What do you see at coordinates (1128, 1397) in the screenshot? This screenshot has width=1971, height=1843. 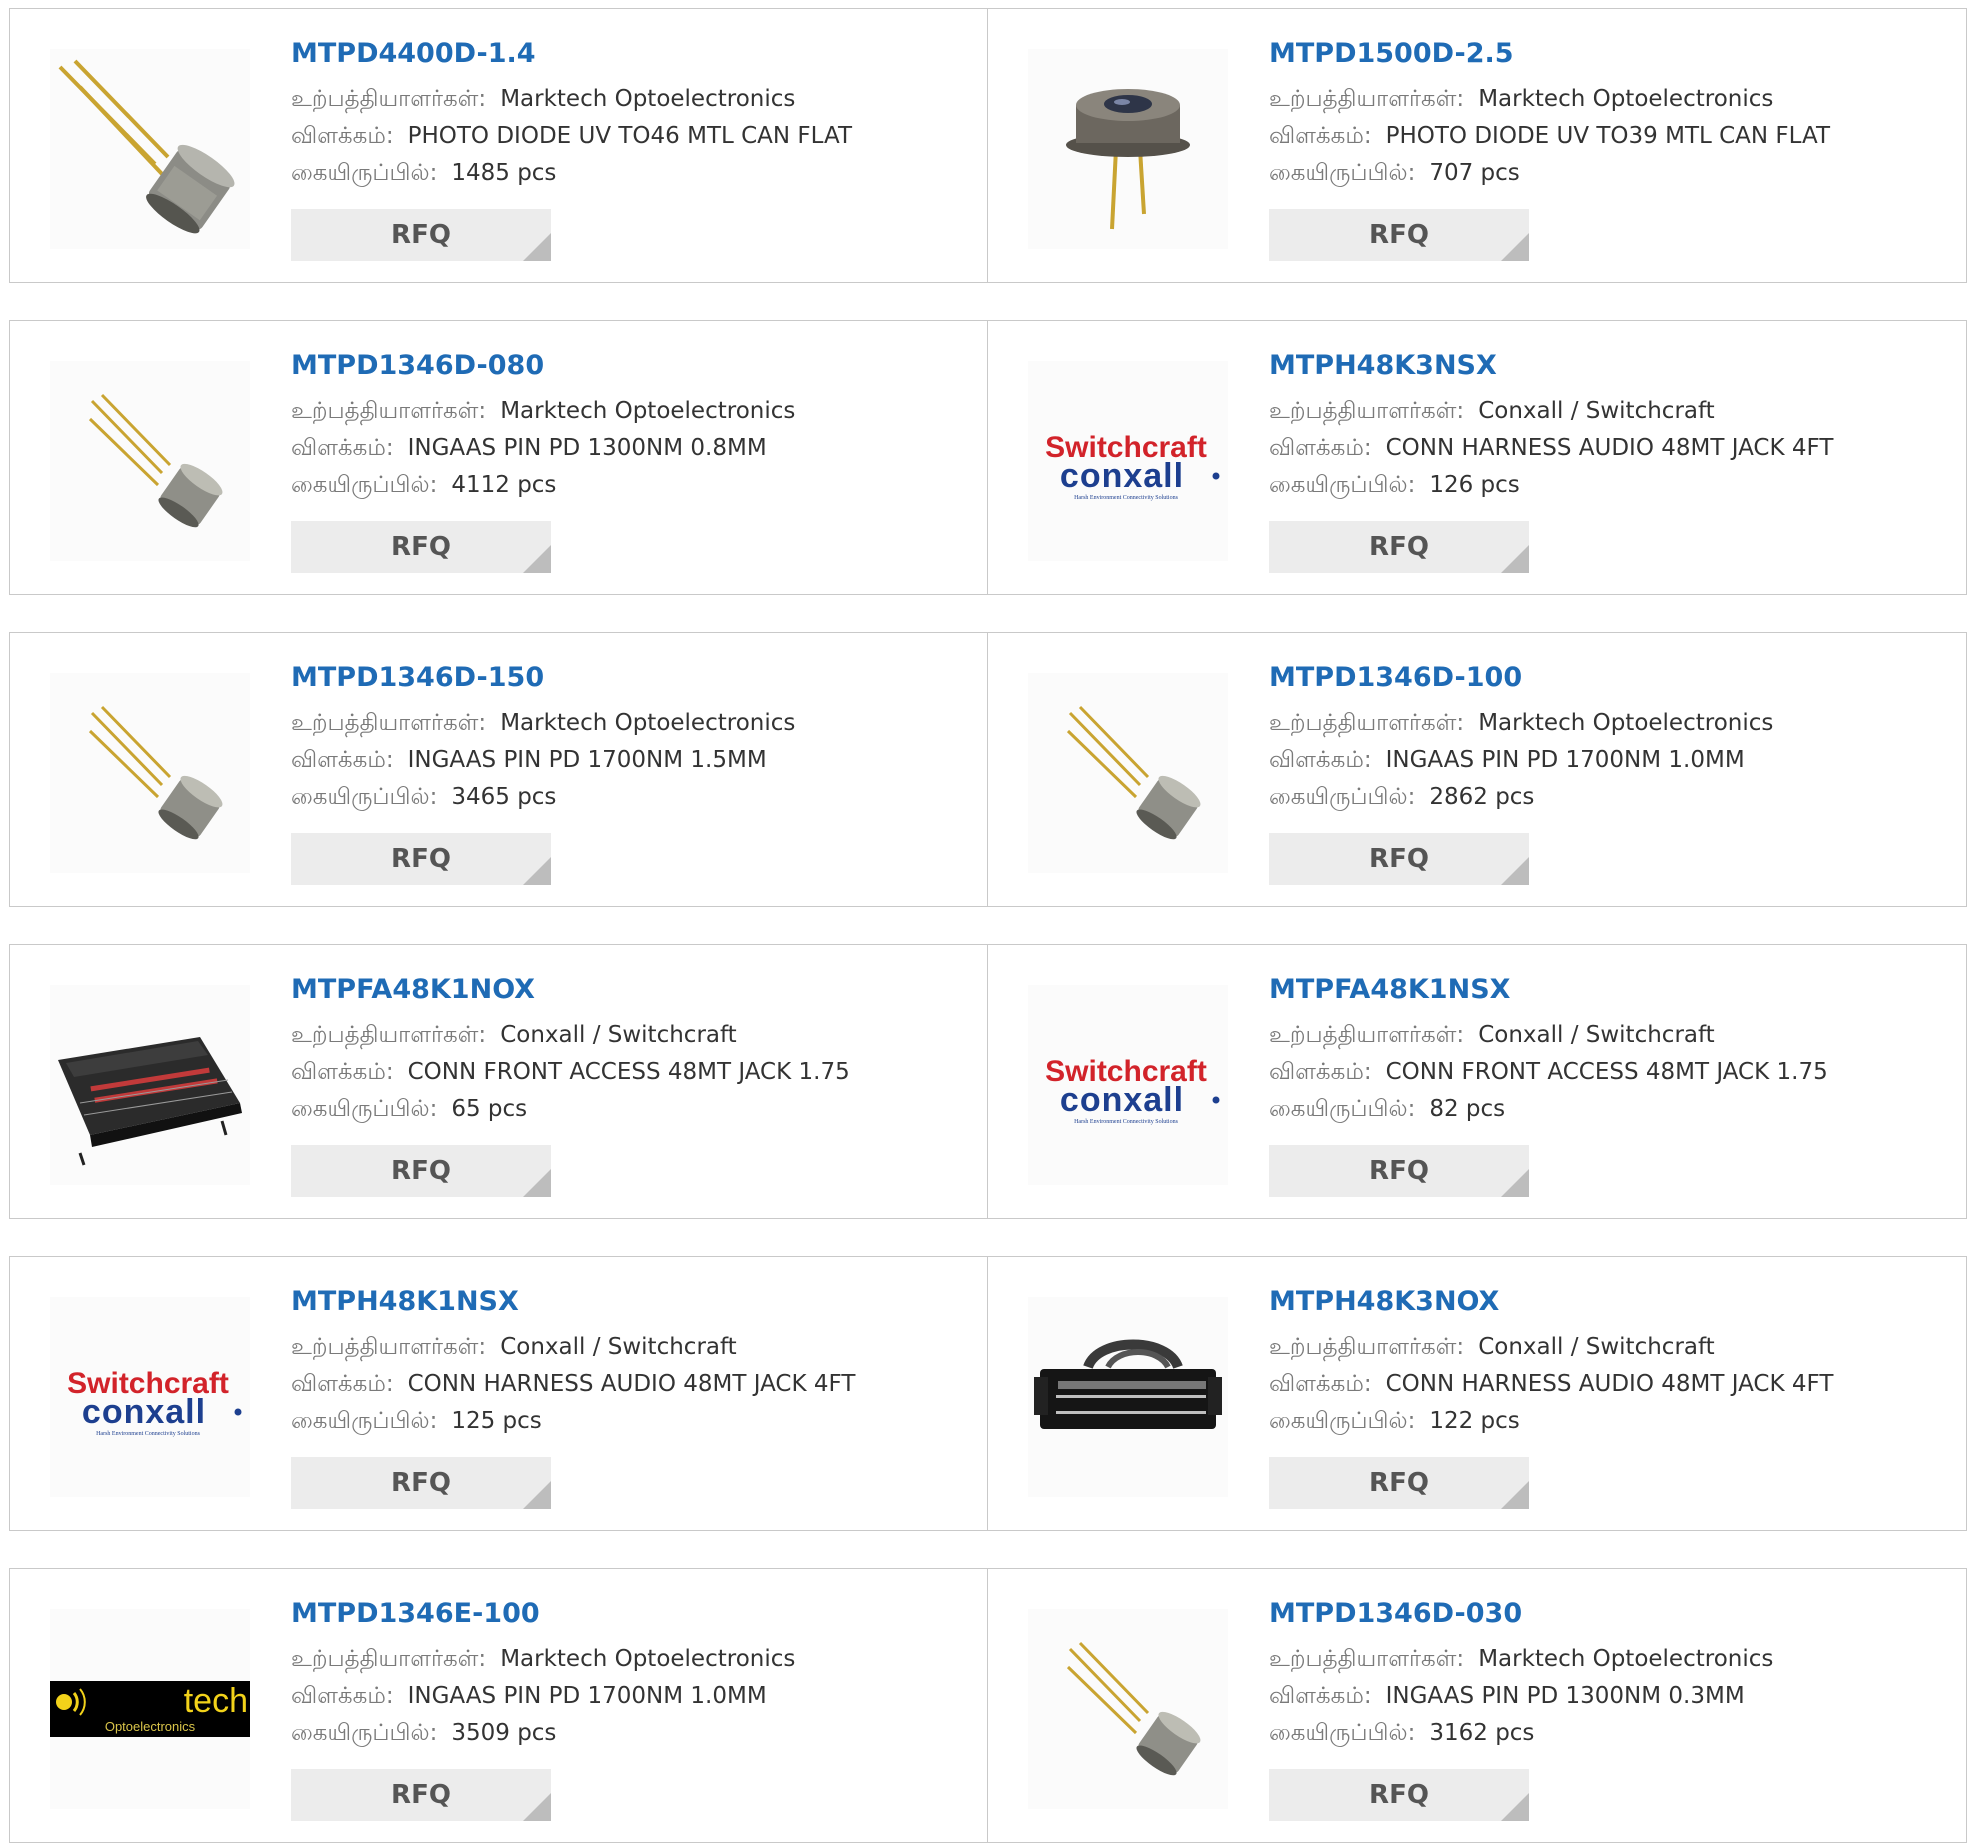 I see `patch-panel-harness-image` at bounding box center [1128, 1397].